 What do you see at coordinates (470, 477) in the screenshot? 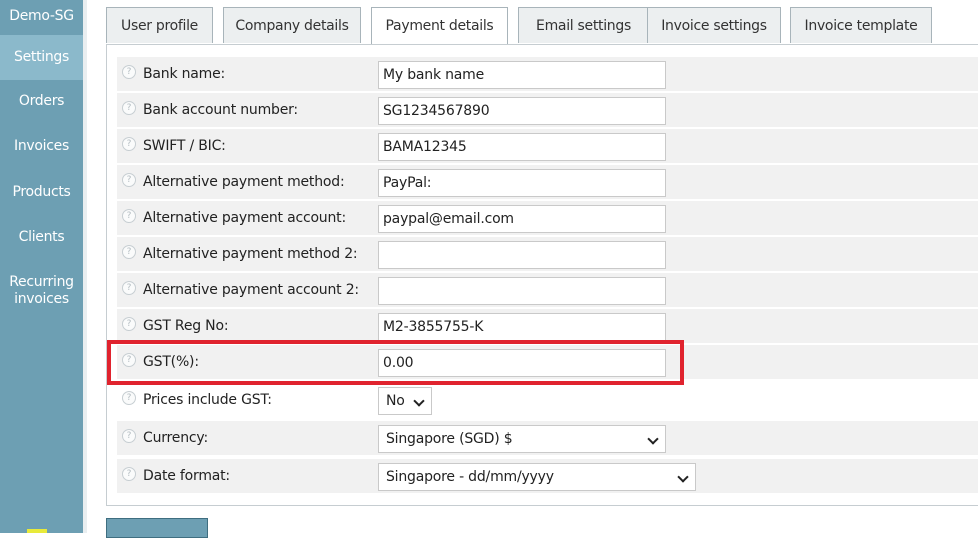
I see `date-format-value: Singapore - dd/mm/yyyy` at bounding box center [470, 477].